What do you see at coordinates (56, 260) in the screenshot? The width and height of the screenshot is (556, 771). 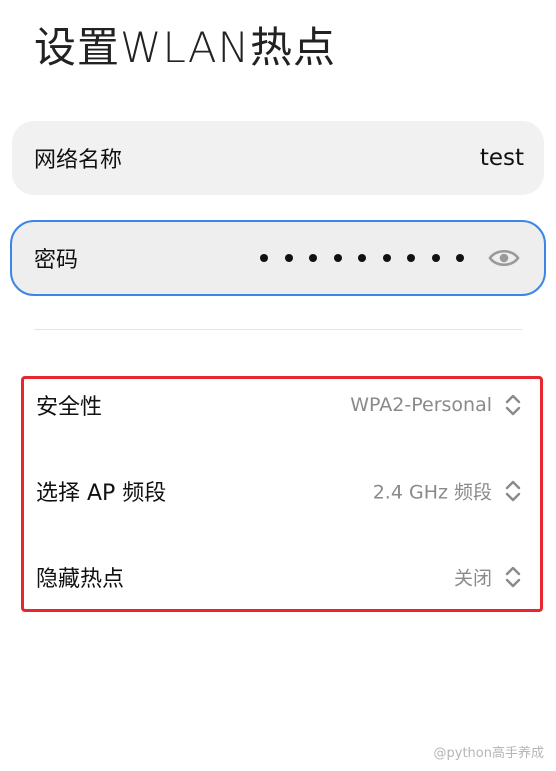 I see `password-label: 密码` at bounding box center [56, 260].